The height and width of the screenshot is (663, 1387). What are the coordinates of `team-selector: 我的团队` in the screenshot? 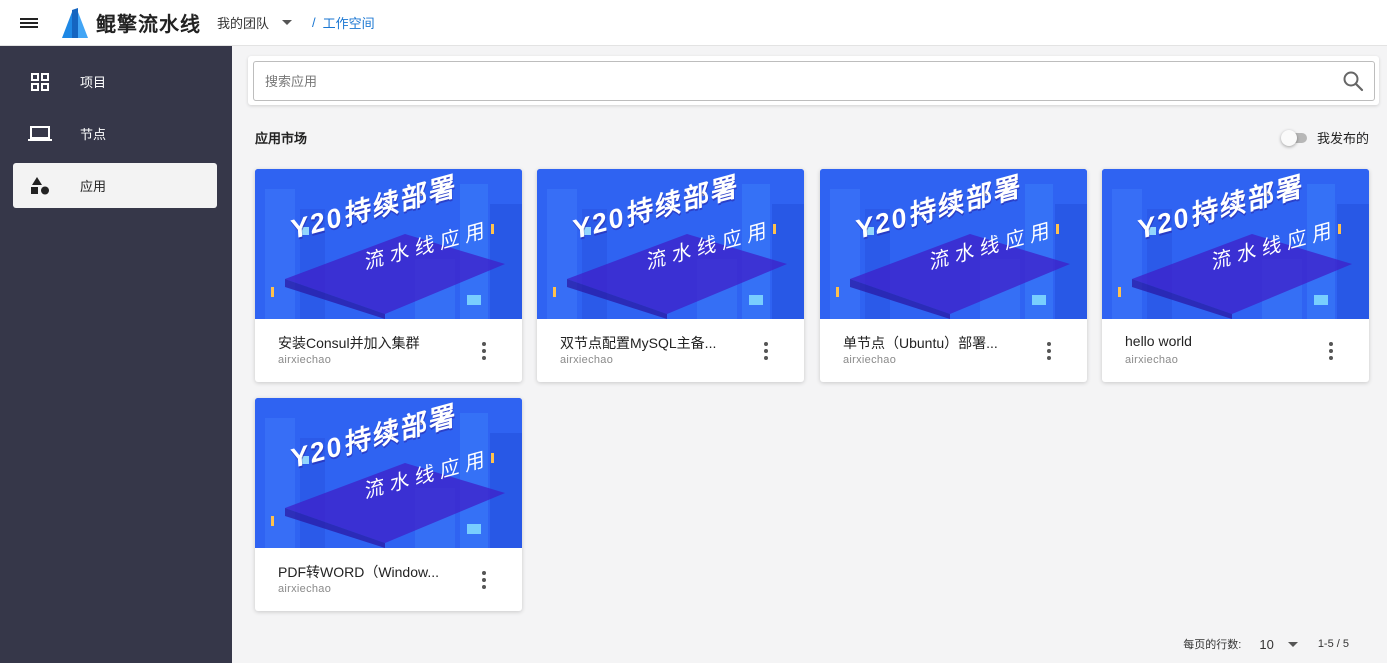 It's located at (255, 22).